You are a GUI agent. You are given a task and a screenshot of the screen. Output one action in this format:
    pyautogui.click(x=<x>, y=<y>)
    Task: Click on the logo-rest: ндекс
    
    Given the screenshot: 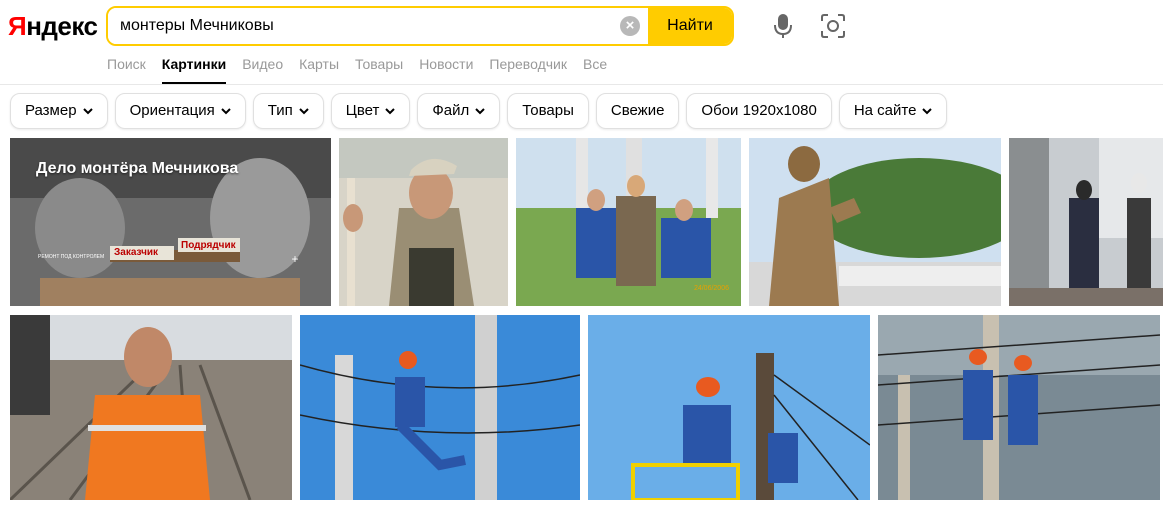 What is the action you would take?
    pyautogui.click(x=62, y=26)
    